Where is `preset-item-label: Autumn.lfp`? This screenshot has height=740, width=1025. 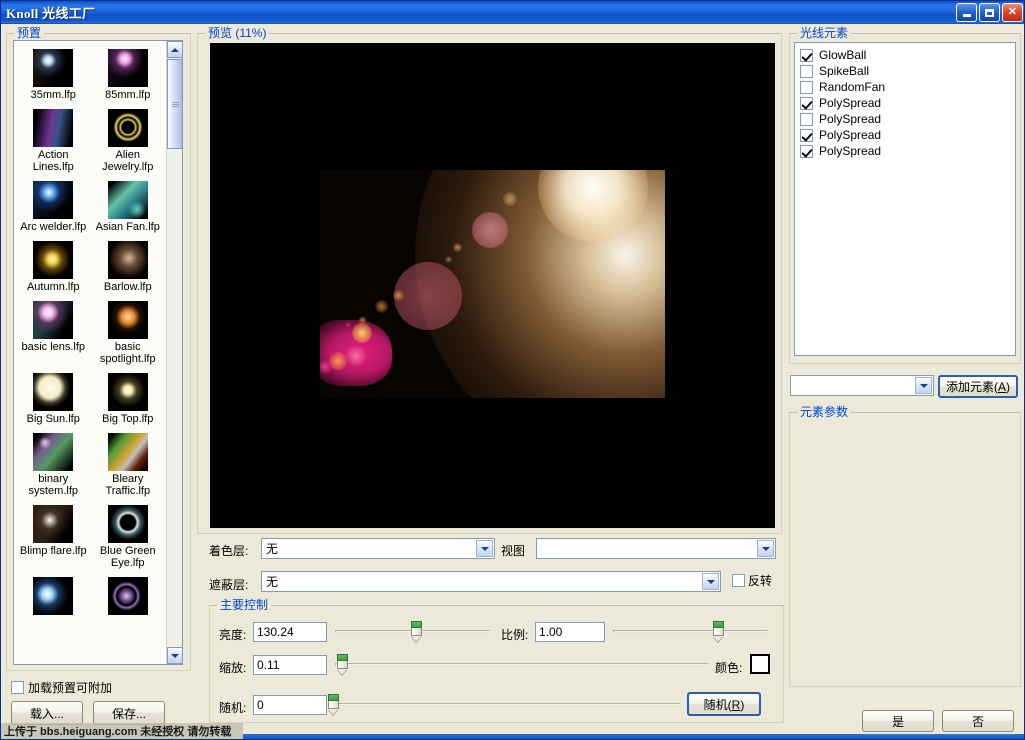 preset-item-label: Autumn.lfp is located at coordinates (53, 287).